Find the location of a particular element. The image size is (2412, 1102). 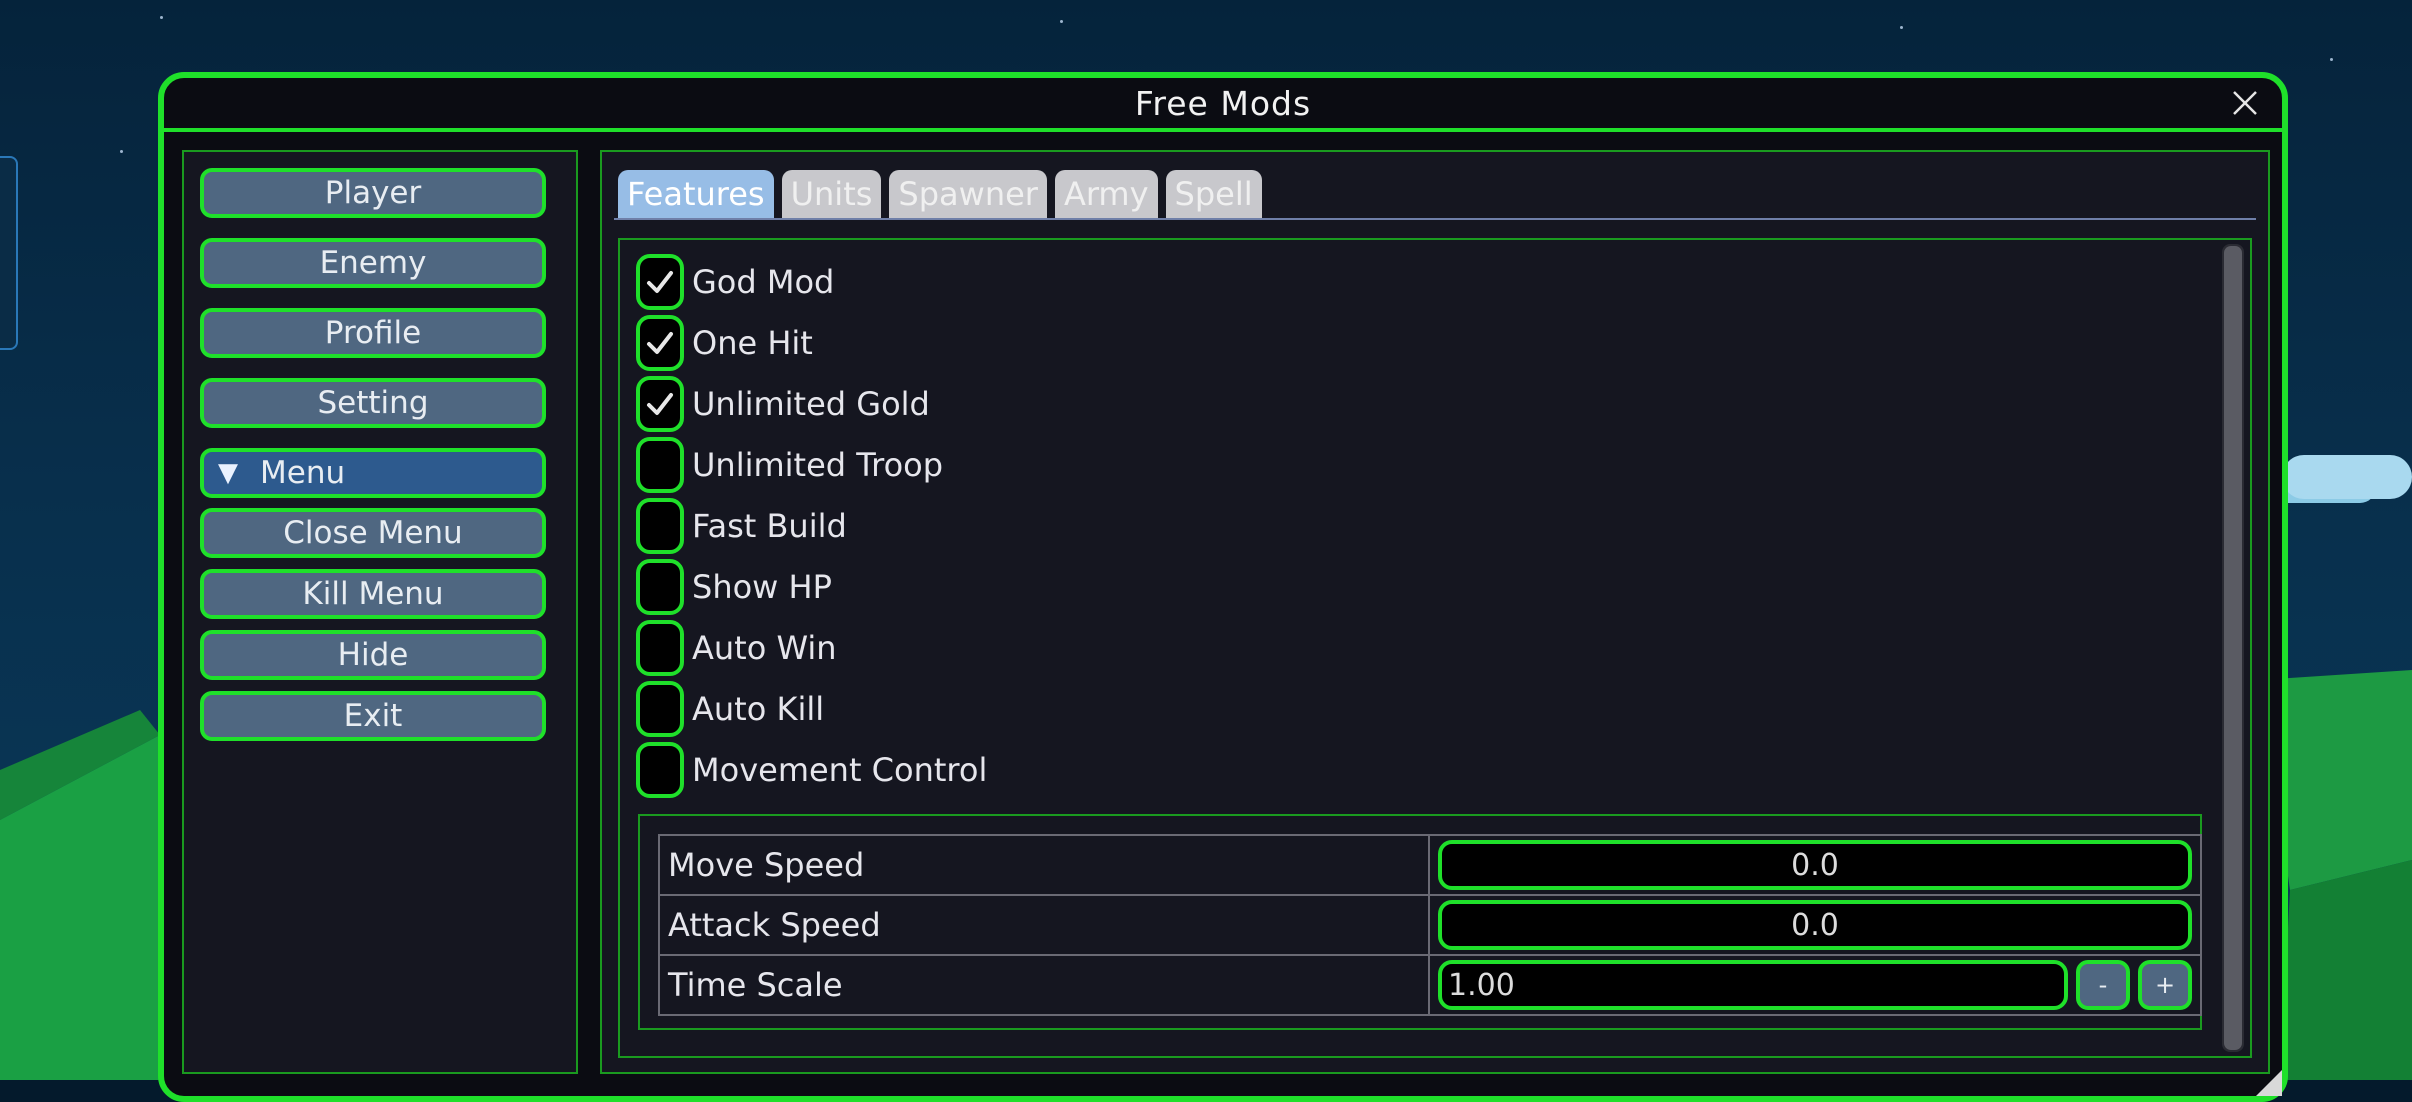

sidebar-item-label: Profile is located at coordinates (373, 333).